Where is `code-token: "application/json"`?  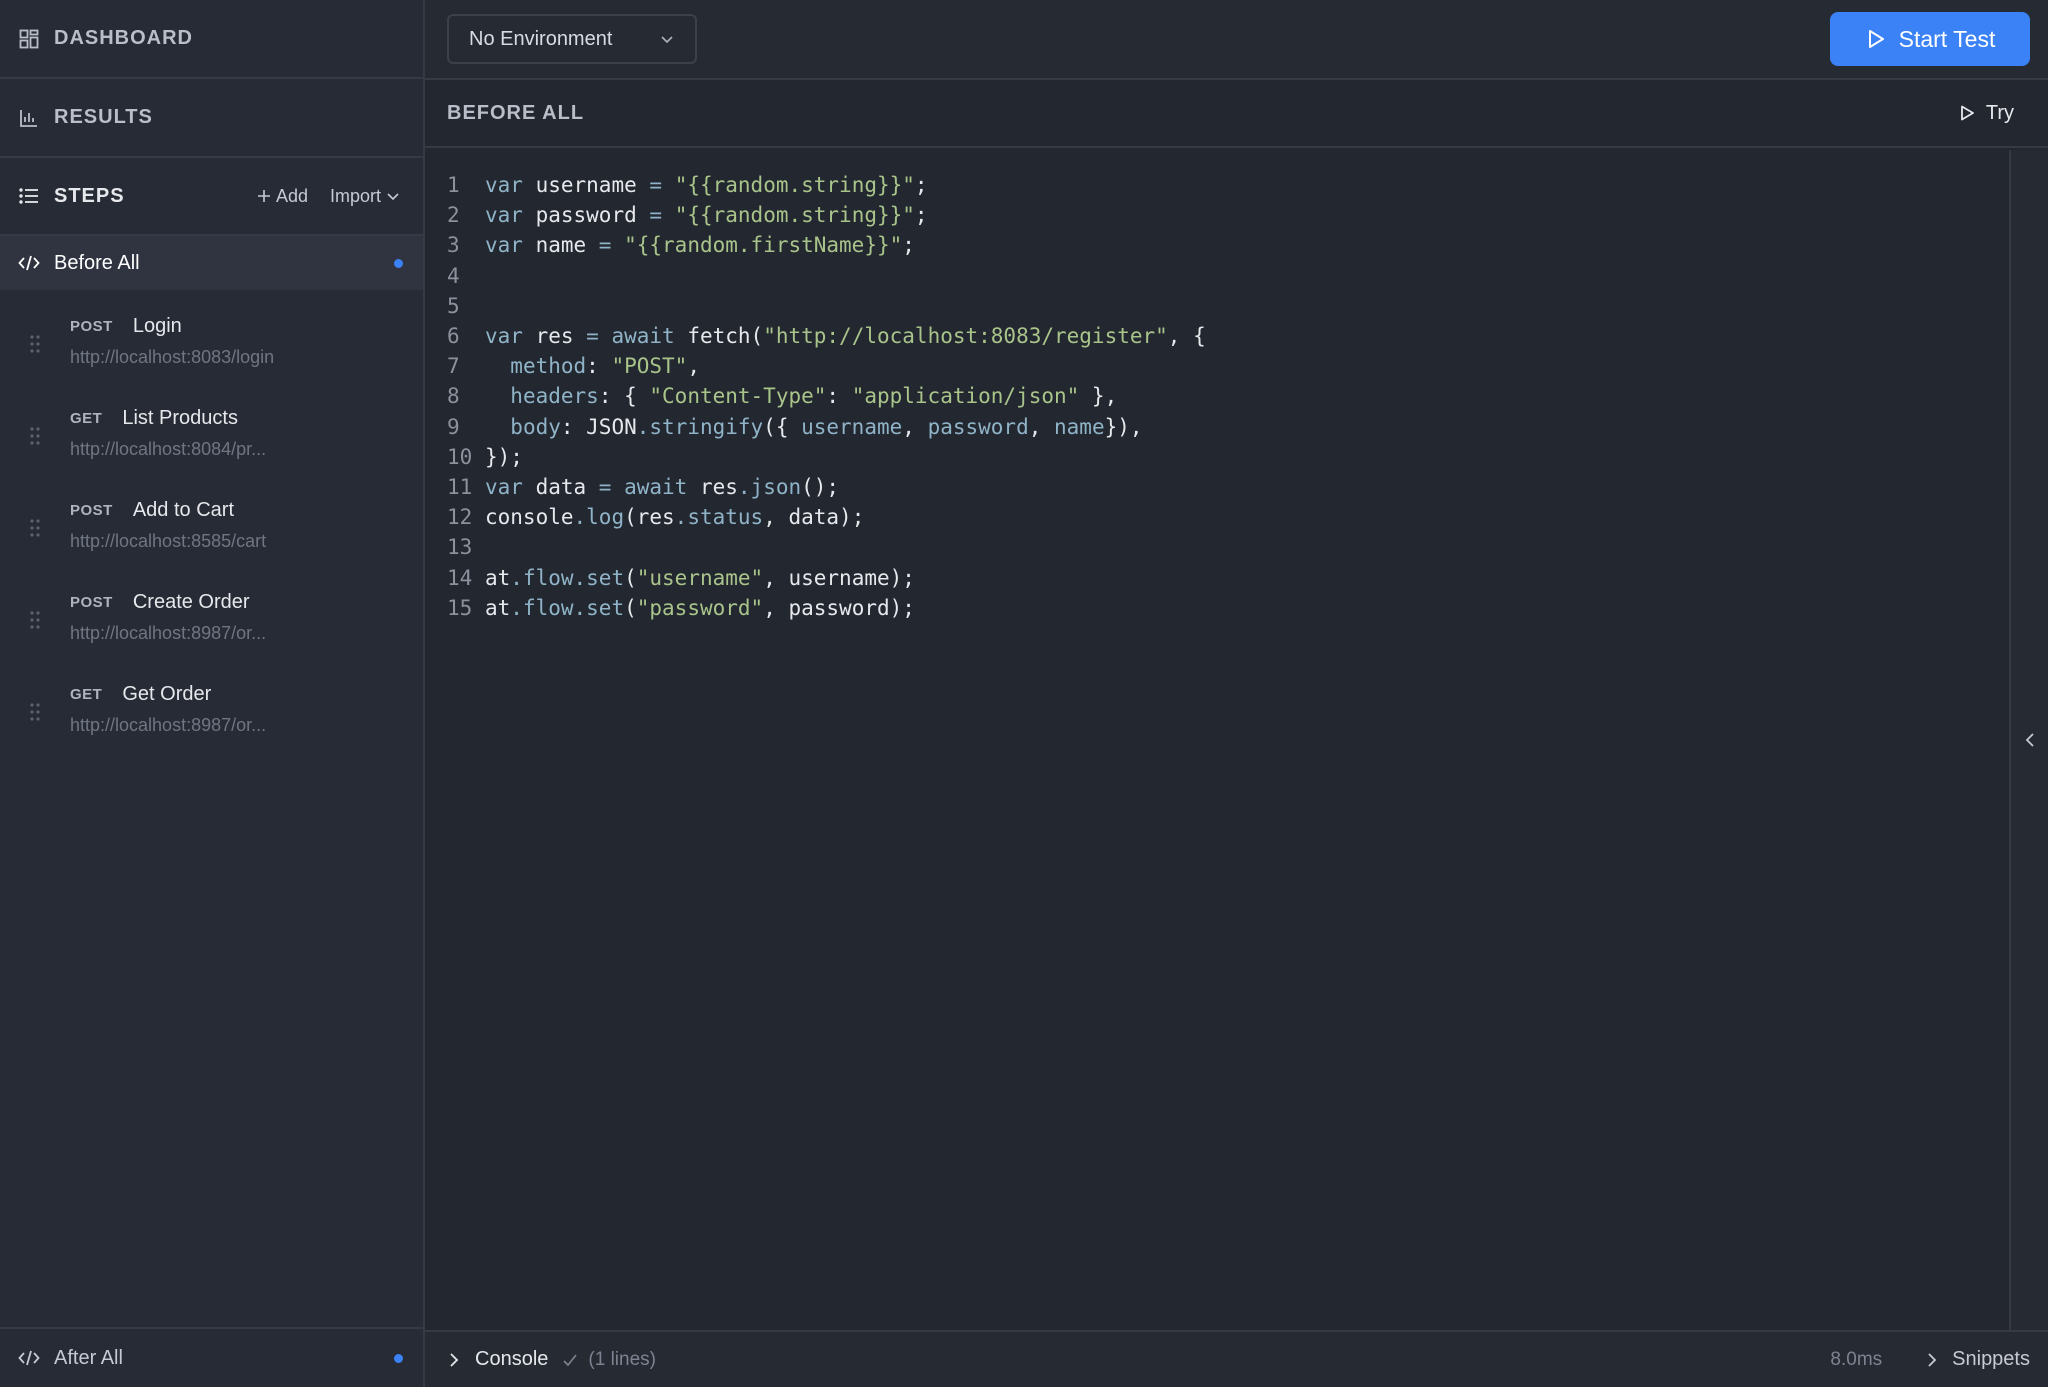
code-token: "application/json" is located at coordinates (965, 396).